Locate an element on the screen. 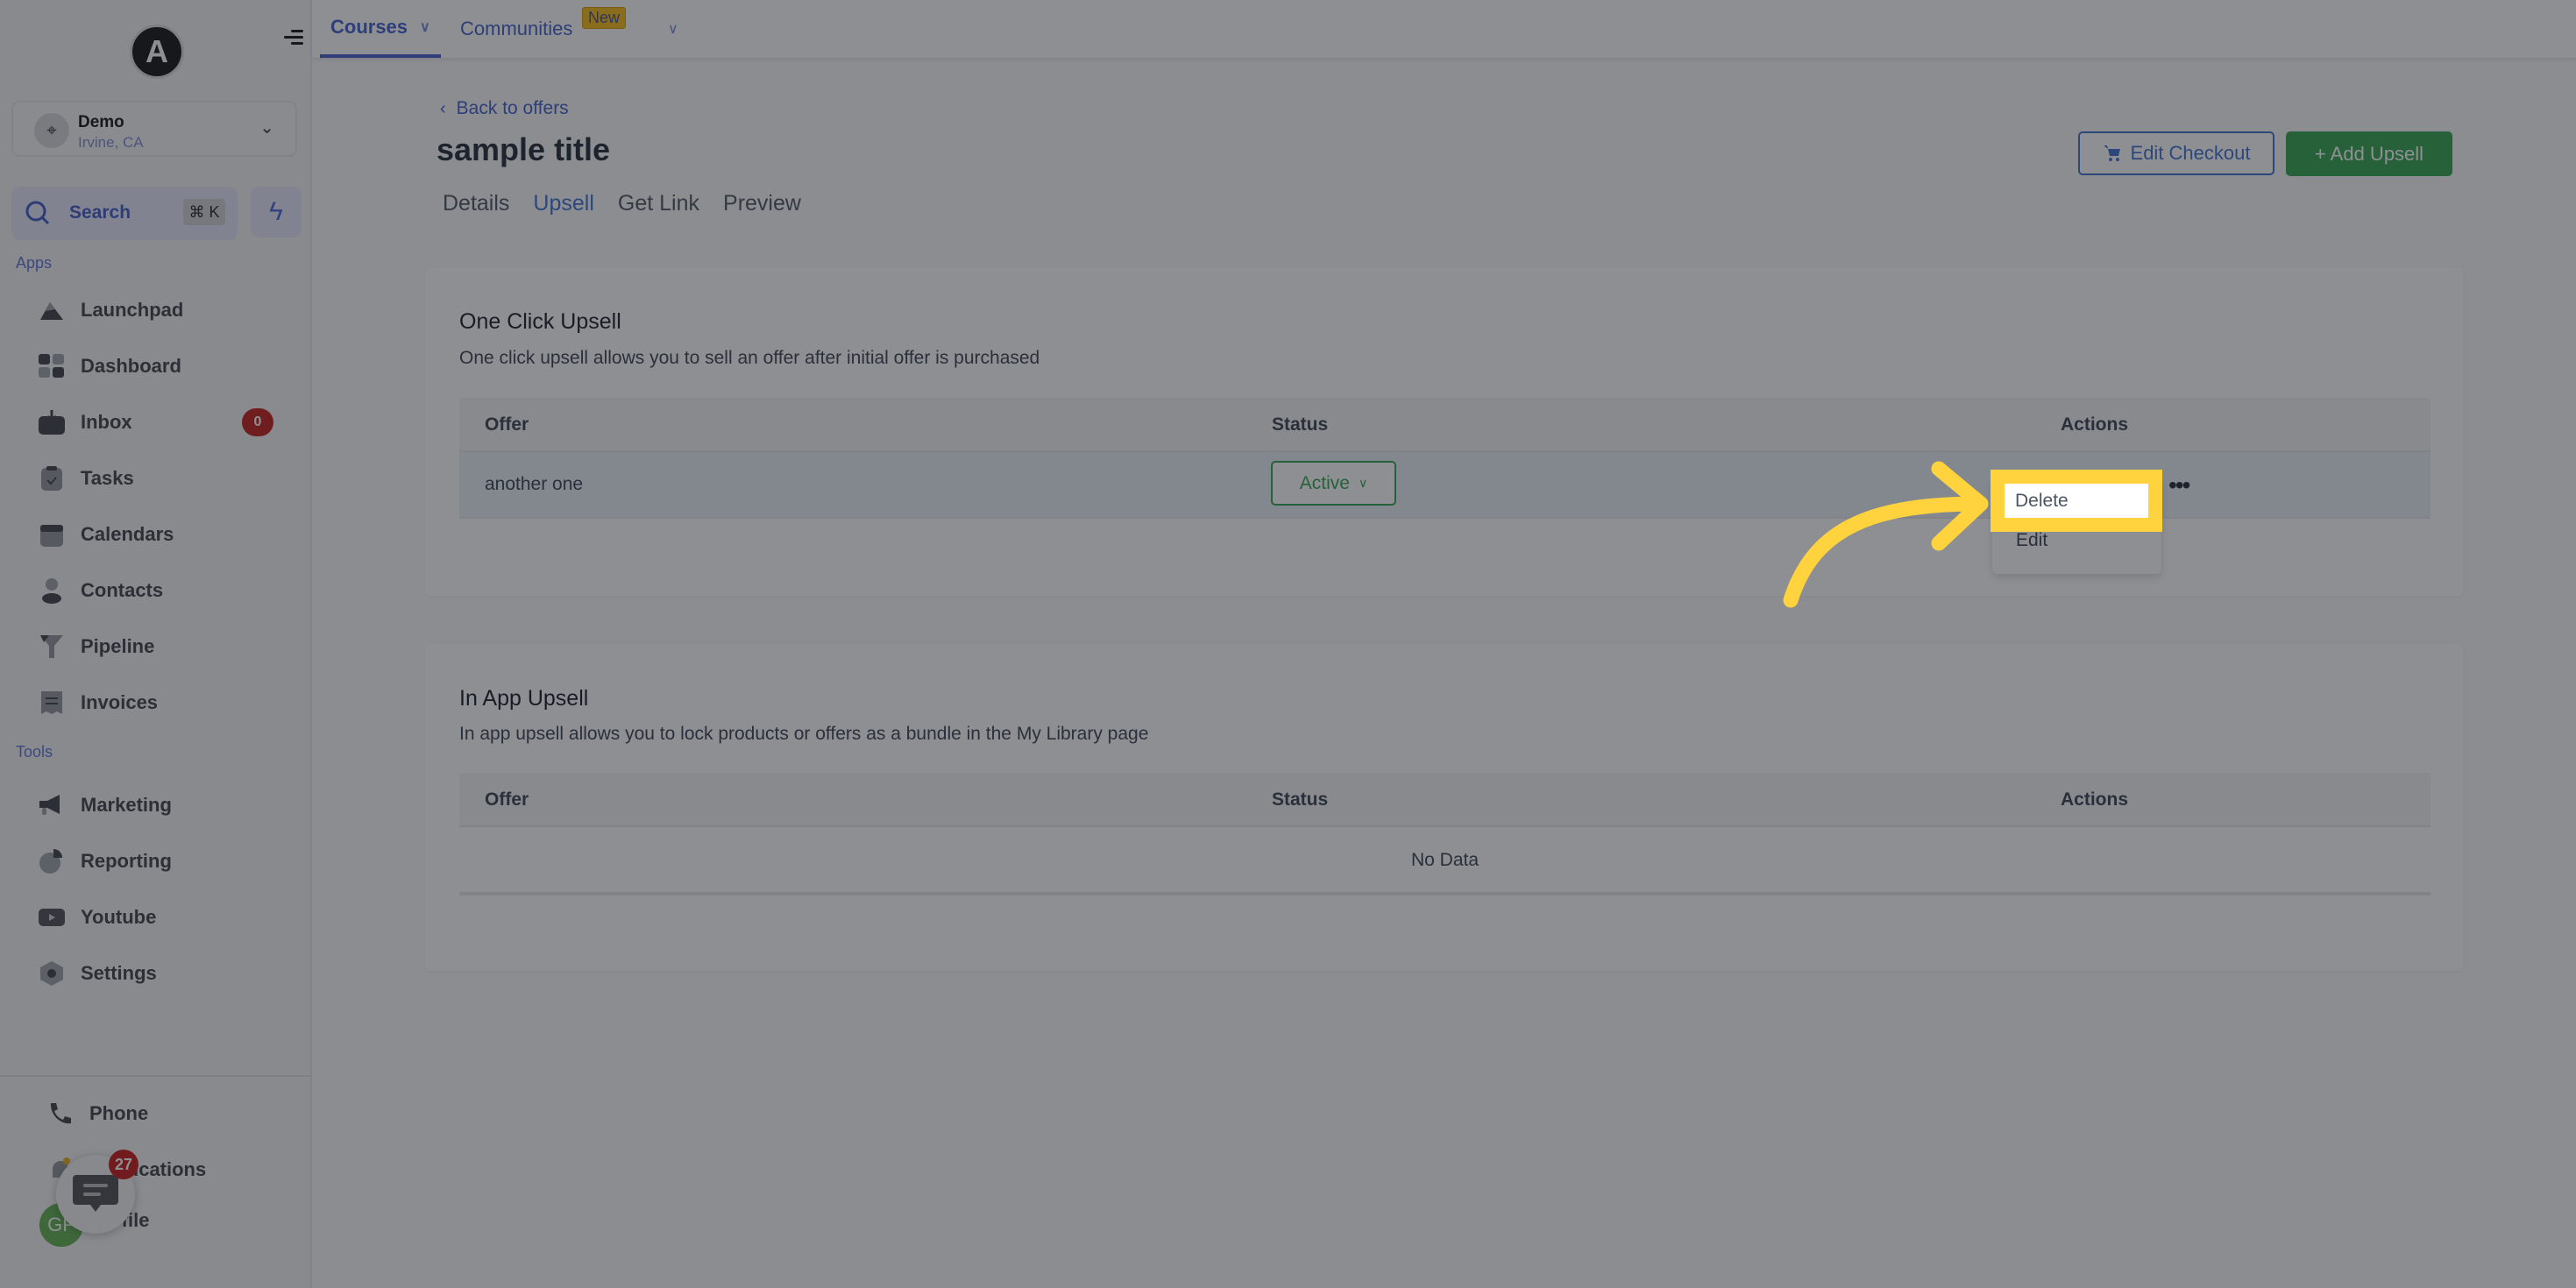 This screenshot has height=1288, width=2576. highlight-box: Delete is located at coordinates (2076, 501).